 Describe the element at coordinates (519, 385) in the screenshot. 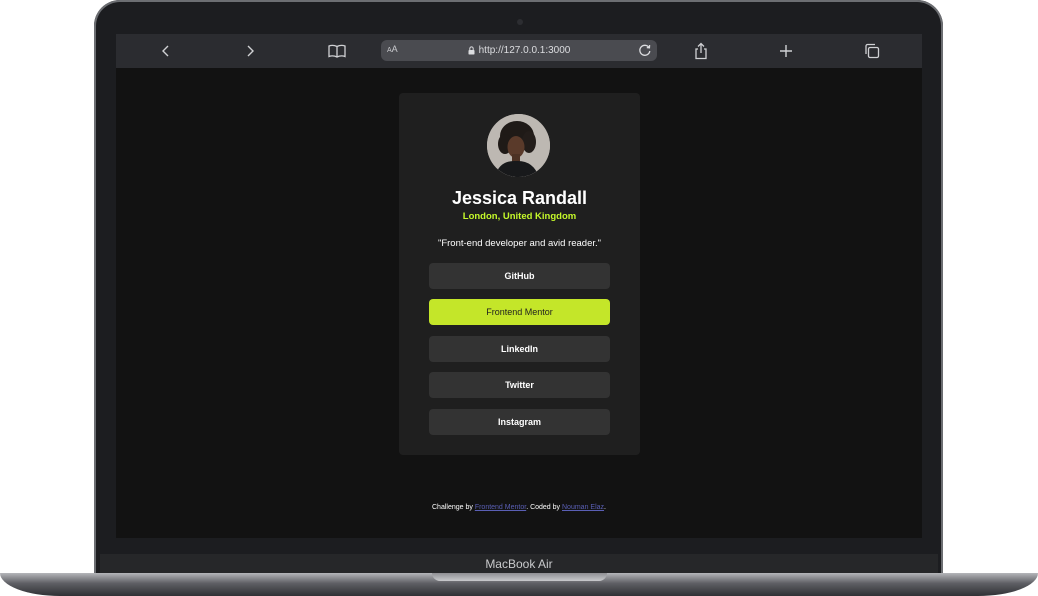

I see `twitter-link-button: Twitter` at that location.